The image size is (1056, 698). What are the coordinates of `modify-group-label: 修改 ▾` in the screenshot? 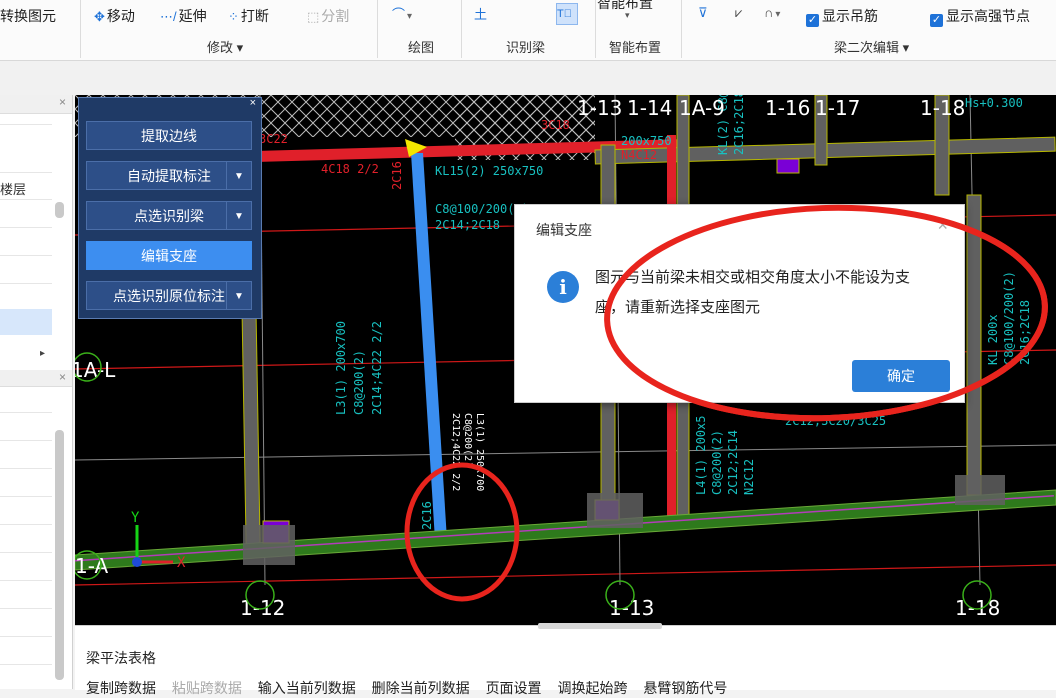 It's located at (225, 46).